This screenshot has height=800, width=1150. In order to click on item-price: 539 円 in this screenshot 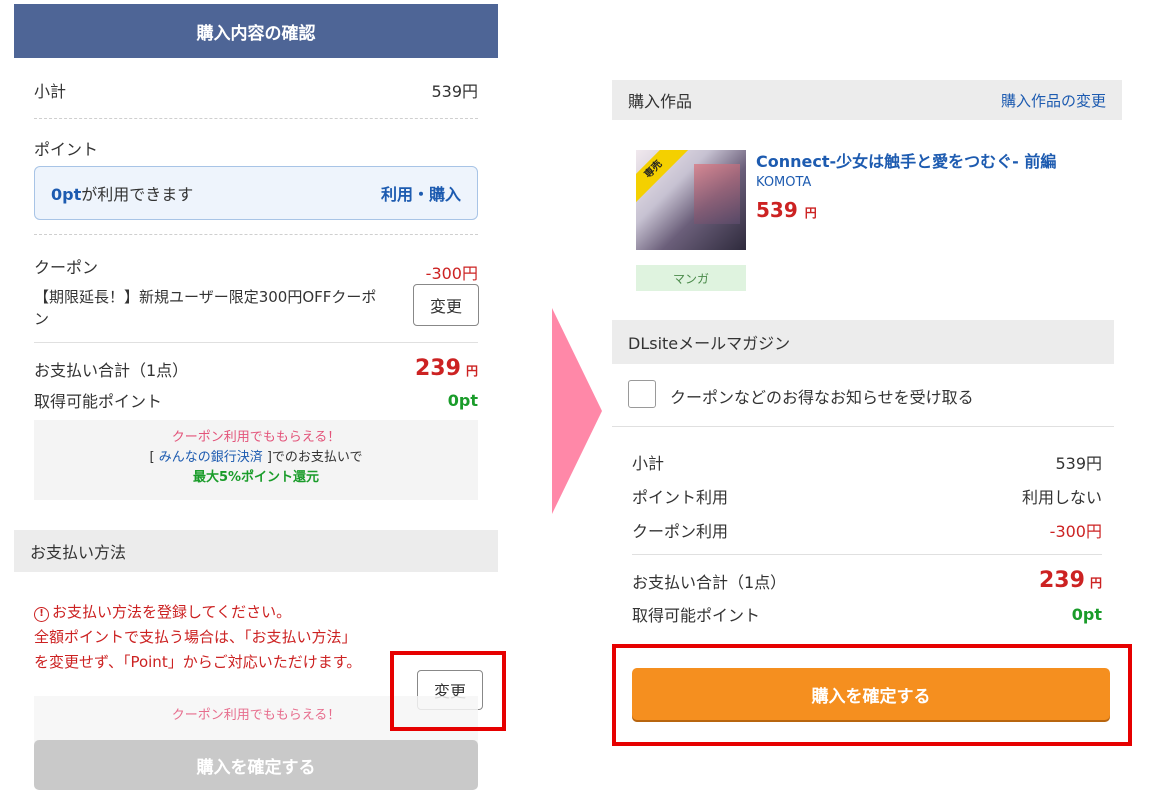, I will do `click(786, 210)`.